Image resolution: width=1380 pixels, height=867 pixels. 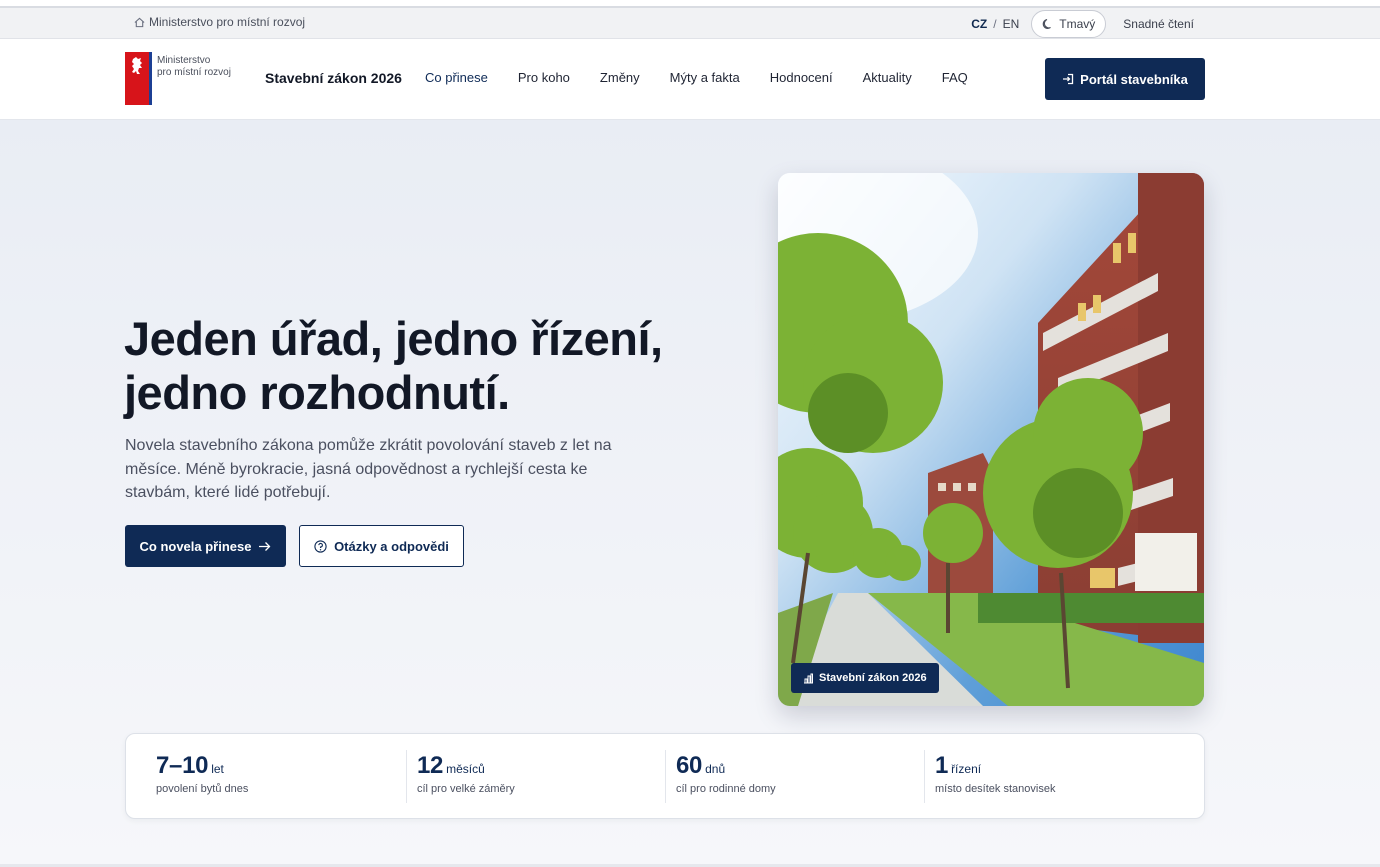 What do you see at coordinates (544, 77) in the screenshot?
I see `nav-item-pro-koho: Pro koho` at bounding box center [544, 77].